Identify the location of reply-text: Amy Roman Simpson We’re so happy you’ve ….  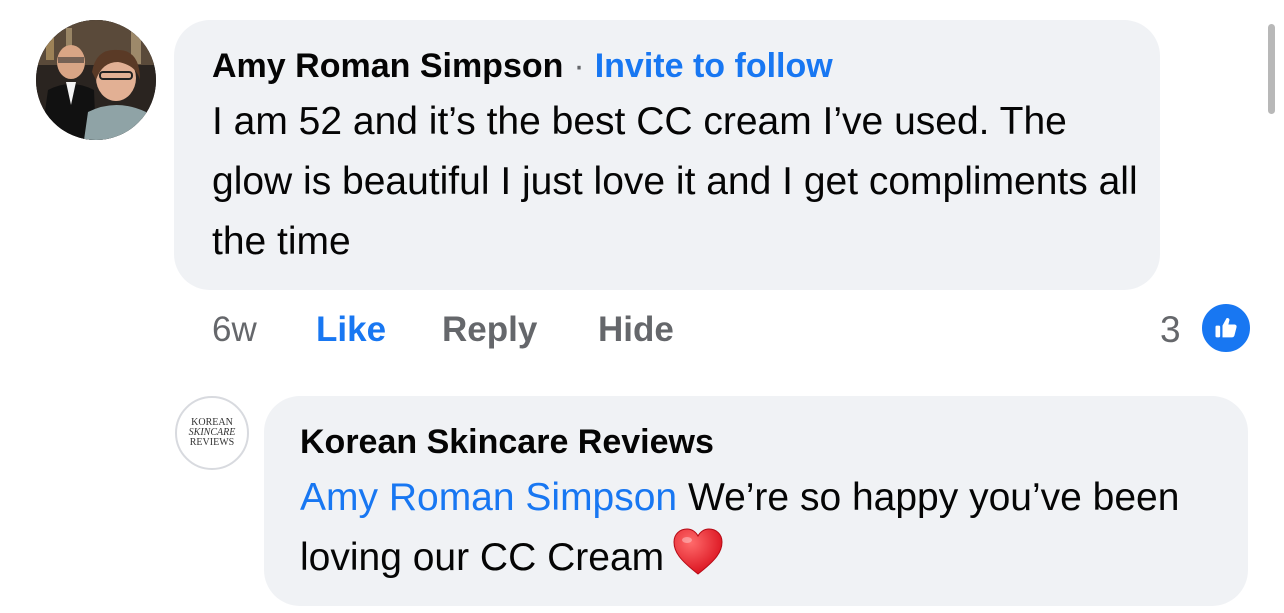
(760, 531).